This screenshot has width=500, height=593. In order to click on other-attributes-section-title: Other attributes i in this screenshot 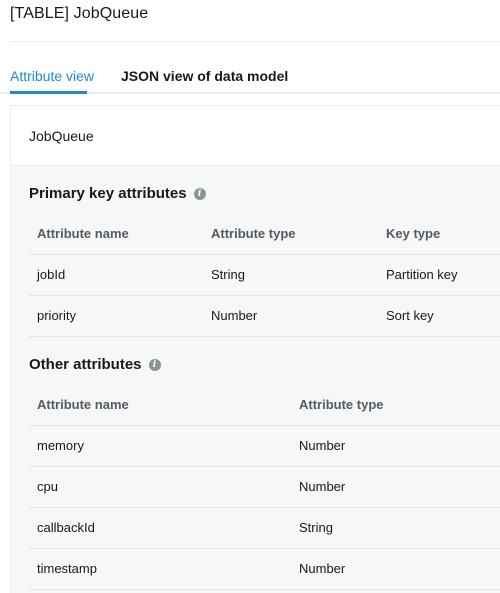, I will do `click(95, 364)`.